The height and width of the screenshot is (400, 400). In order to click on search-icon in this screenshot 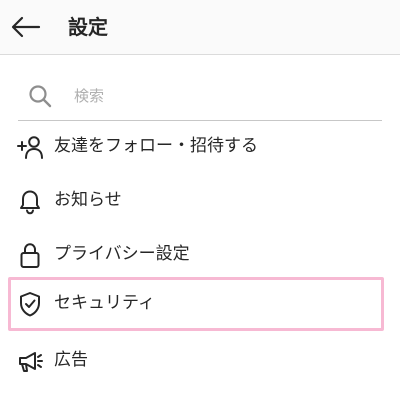, I will do `click(40, 96)`.